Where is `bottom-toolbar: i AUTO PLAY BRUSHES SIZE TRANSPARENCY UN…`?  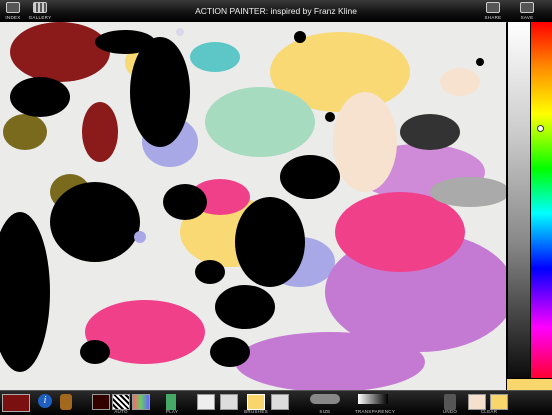
bottom-toolbar: i AUTO PLAY BRUSHES SIZE TRANSPARENCY UN… is located at coordinates (276, 402).